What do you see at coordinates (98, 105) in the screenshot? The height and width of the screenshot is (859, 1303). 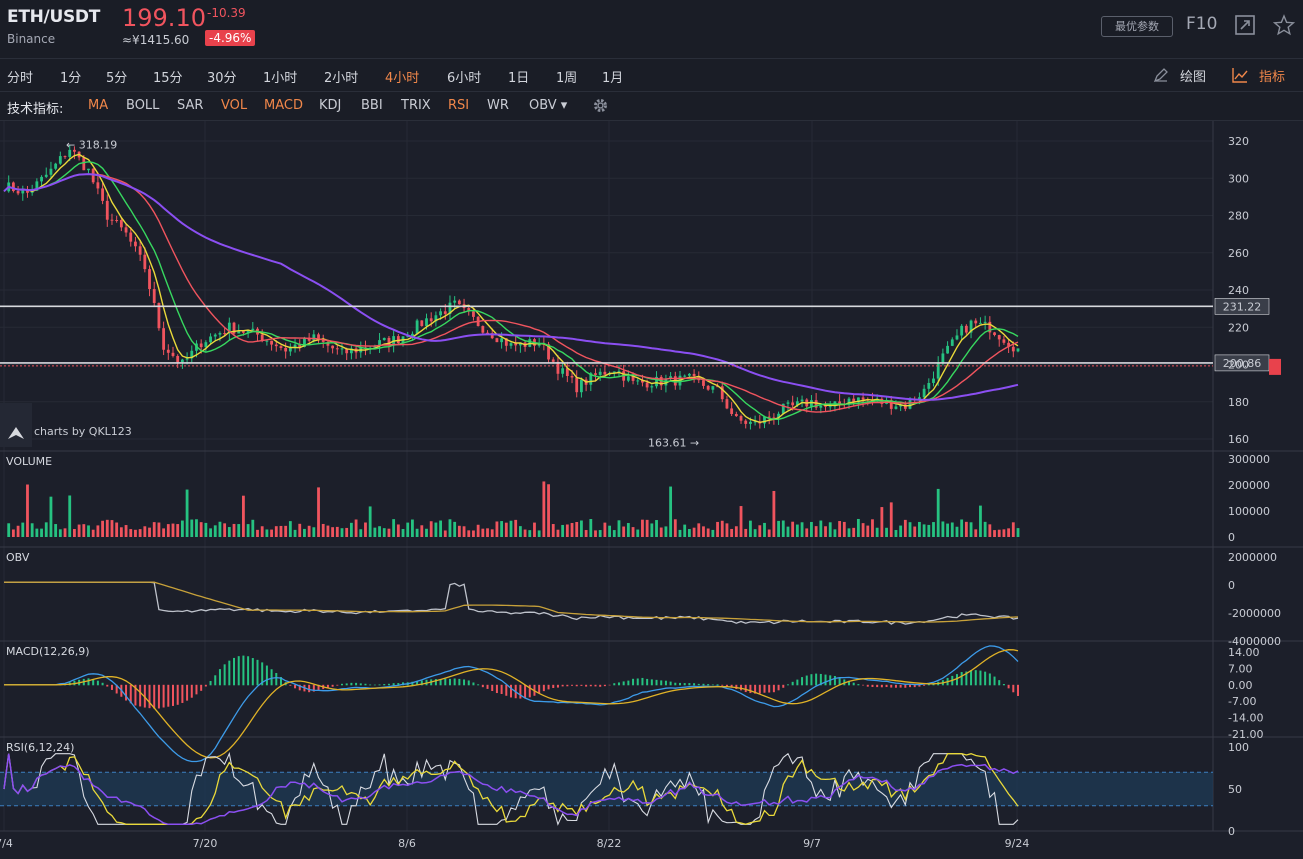 I see `indicator-ma: MA` at bounding box center [98, 105].